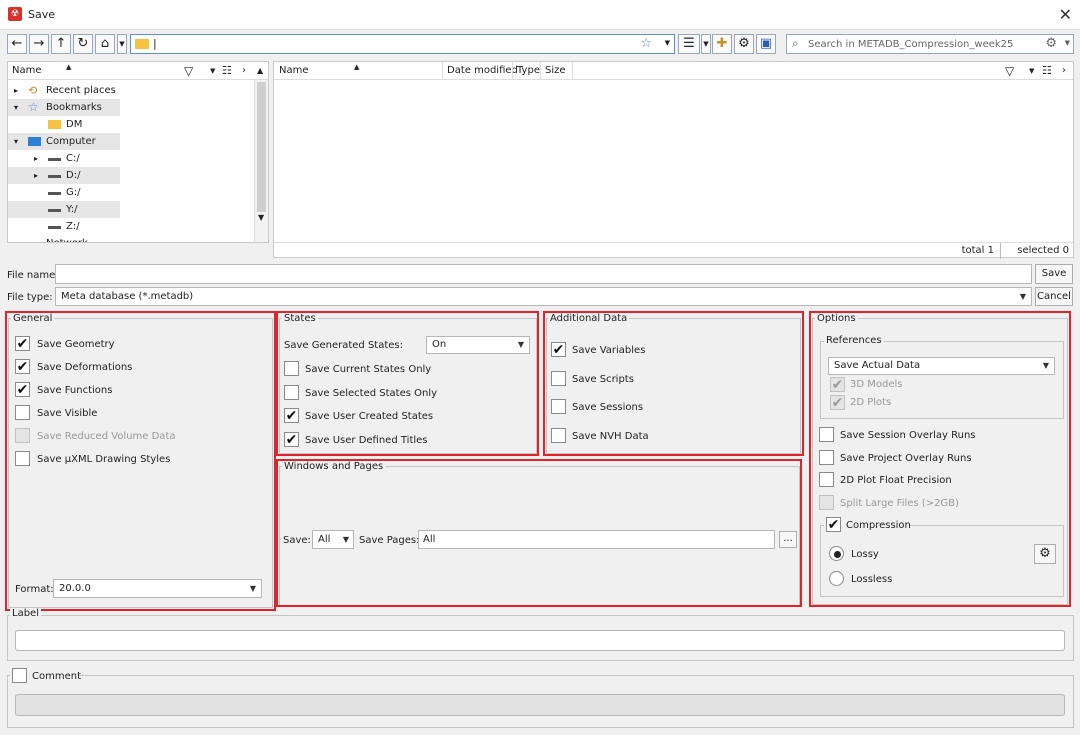  I want to click on tree-item: ▾ Computer, so click(64, 141).